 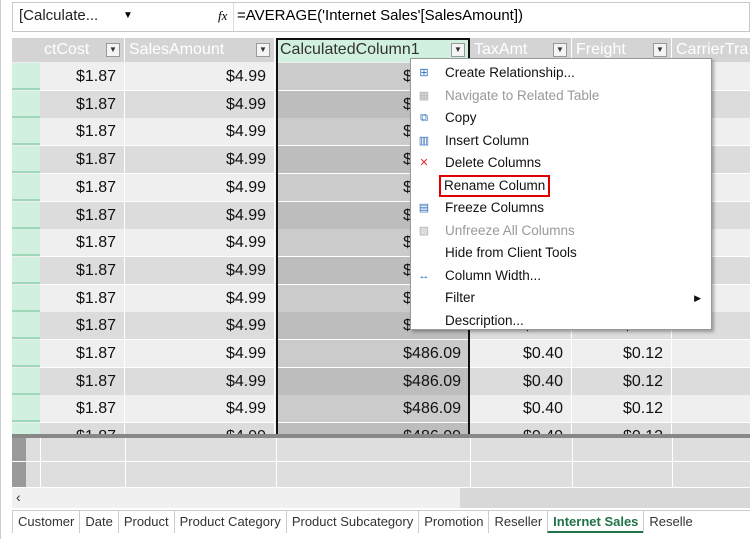 What do you see at coordinates (595, 522) in the screenshot?
I see `sheet-tab: Internet Sales` at bounding box center [595, 522].